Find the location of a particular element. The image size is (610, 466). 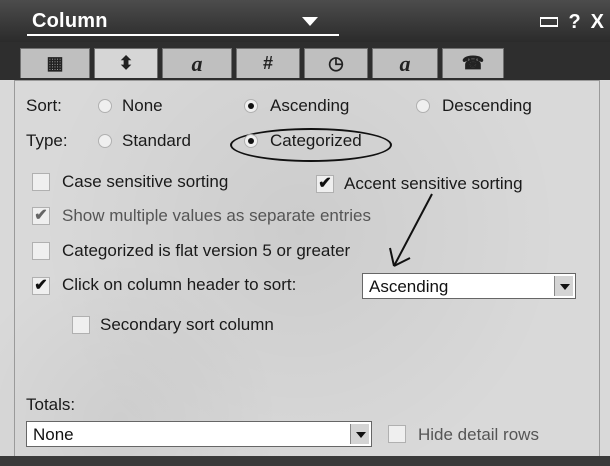

bottom-edge is located at coordinates (305, 461).